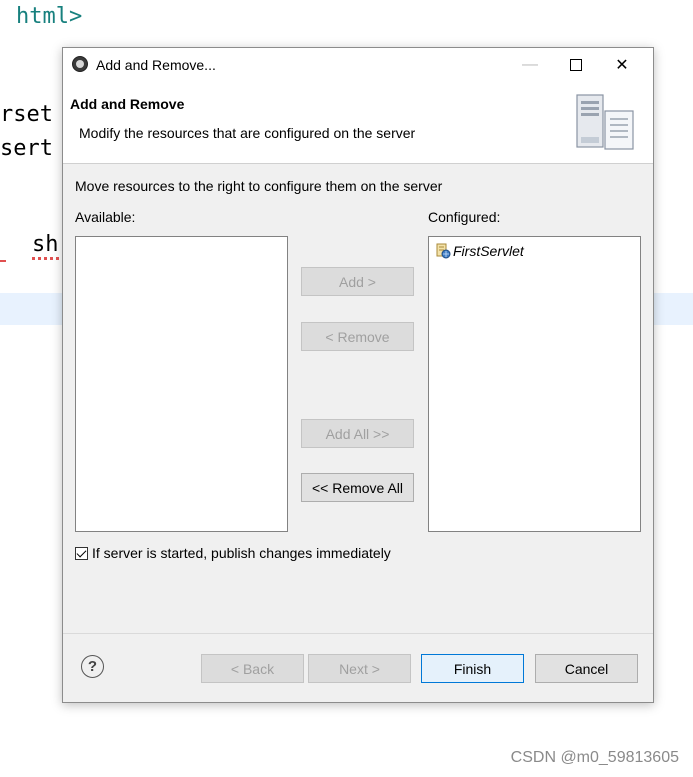  I want to click on dialog-titlebar: Add and Remove... — ✕, so click(358, 64).